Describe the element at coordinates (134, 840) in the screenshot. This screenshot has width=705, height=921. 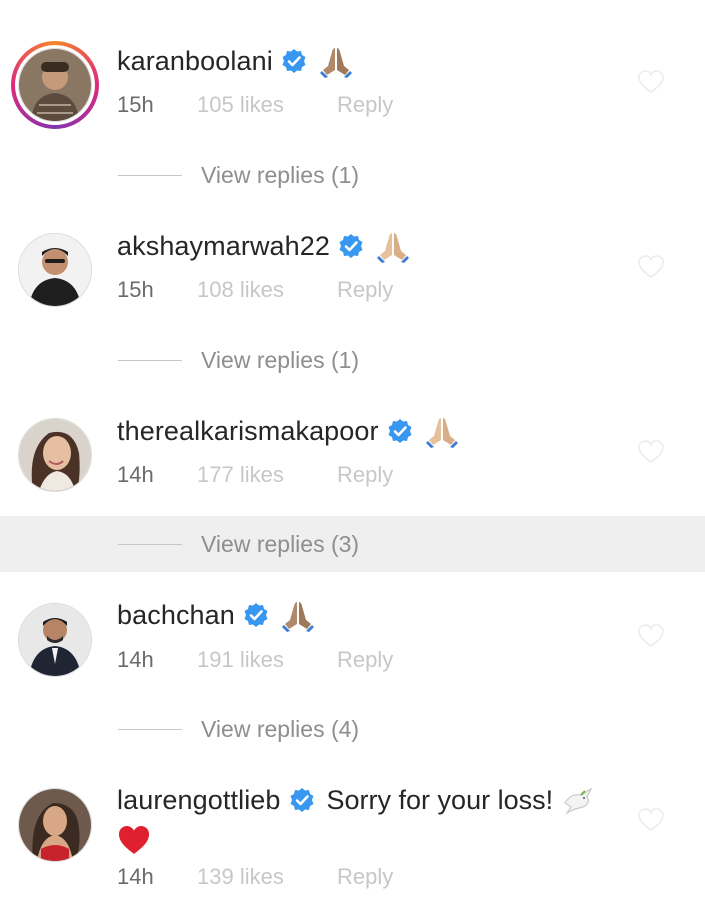
I see `red-heart-icon` at that location.